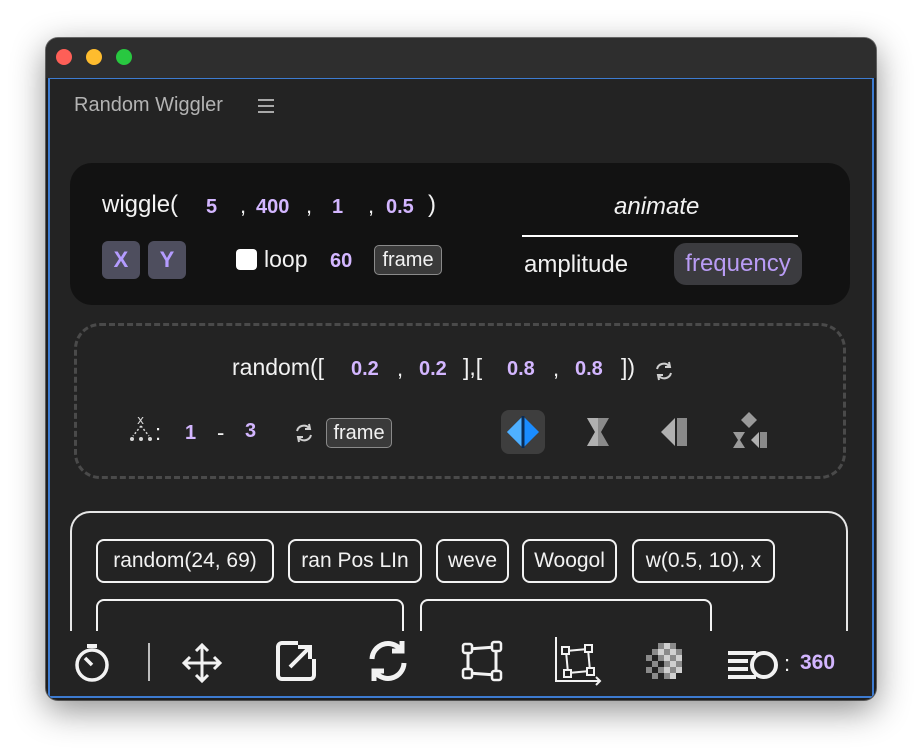 The image size is (922, 754). Describe the element at coordinates (211, 207) in the screenshot. I see `wiggle-frequency-value: 5` at that location.